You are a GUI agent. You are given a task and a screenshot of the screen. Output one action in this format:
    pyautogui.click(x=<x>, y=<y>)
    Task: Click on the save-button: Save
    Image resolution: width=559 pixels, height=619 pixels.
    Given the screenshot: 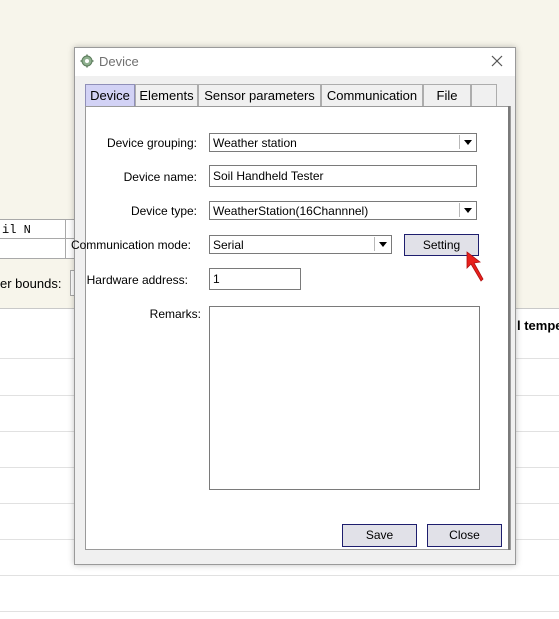 What is the action you would take?
    pyautogui.click(x=379, y=535)
    